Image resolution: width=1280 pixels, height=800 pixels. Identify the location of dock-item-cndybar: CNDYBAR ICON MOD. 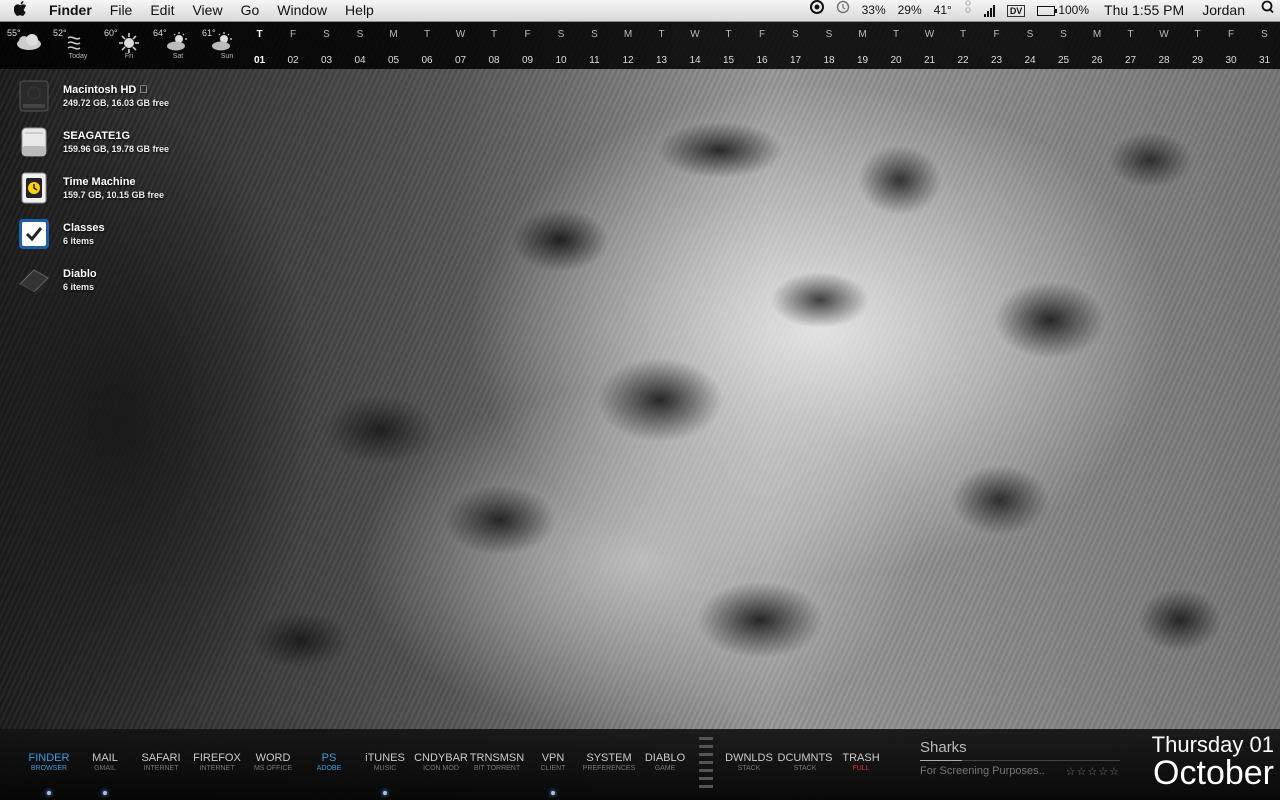
(441, 762).